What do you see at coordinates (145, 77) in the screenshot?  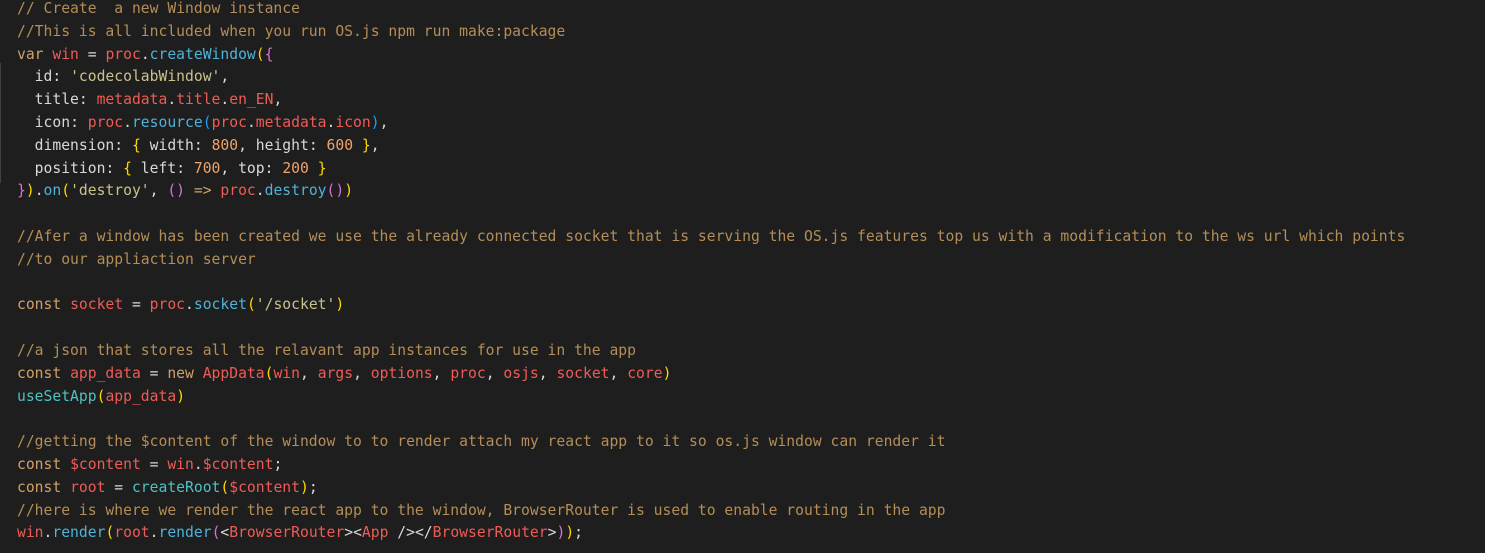 I see `code-token: 'codecolabWindow'` at bounding box center [145, 77].